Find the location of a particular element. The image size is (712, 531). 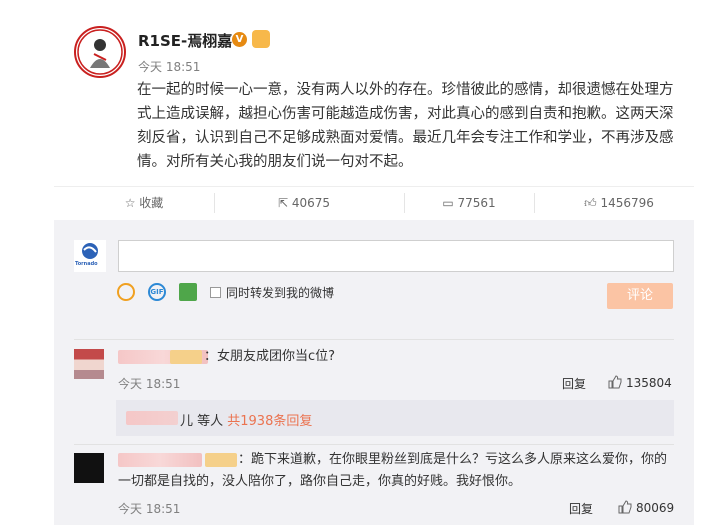

my-avatar-label: Tornado is located at coordinates (86, 264).